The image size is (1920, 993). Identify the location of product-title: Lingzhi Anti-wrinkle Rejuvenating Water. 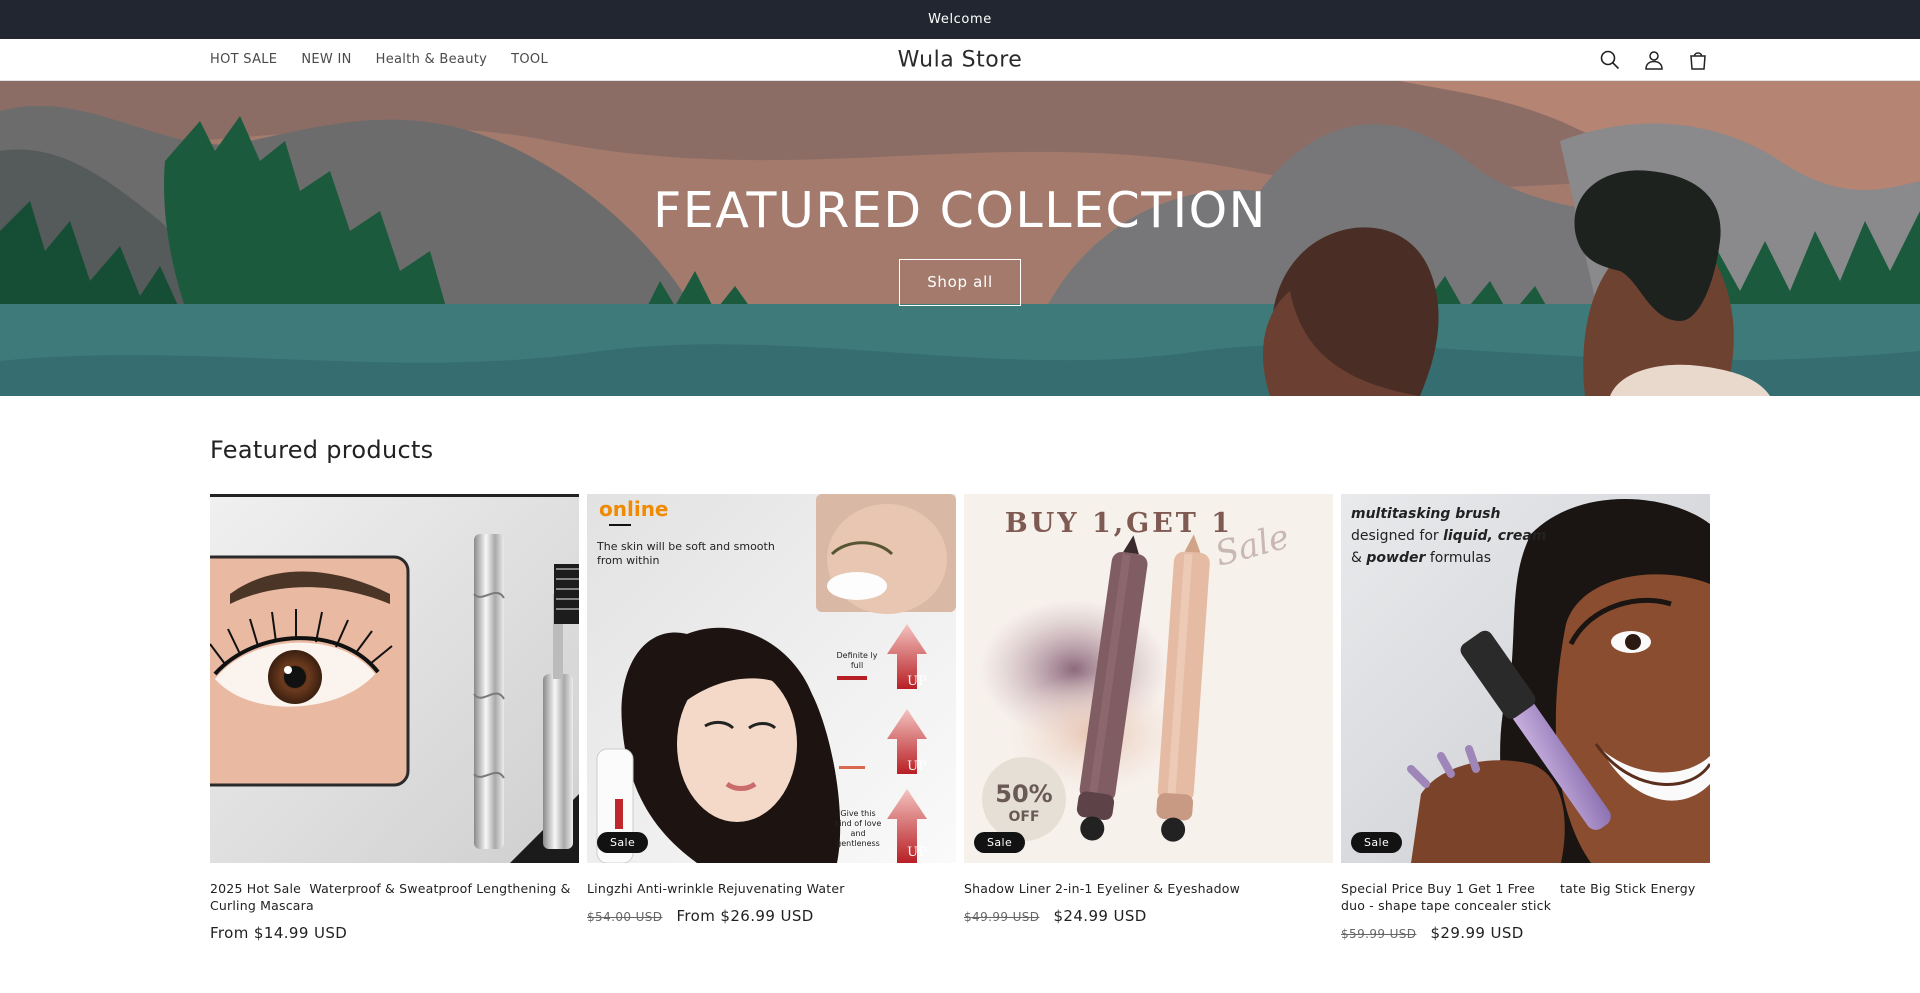
(771, 888).